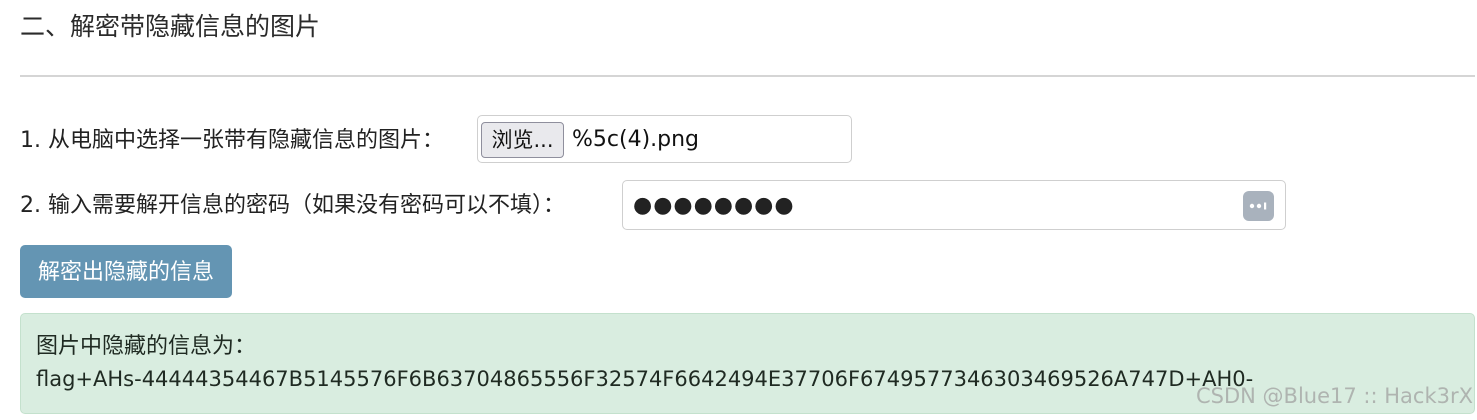 The width and height of the screenshot is (1477, 420). I want to click on selected-file-name: %5c(4).png, so click(636, 139).